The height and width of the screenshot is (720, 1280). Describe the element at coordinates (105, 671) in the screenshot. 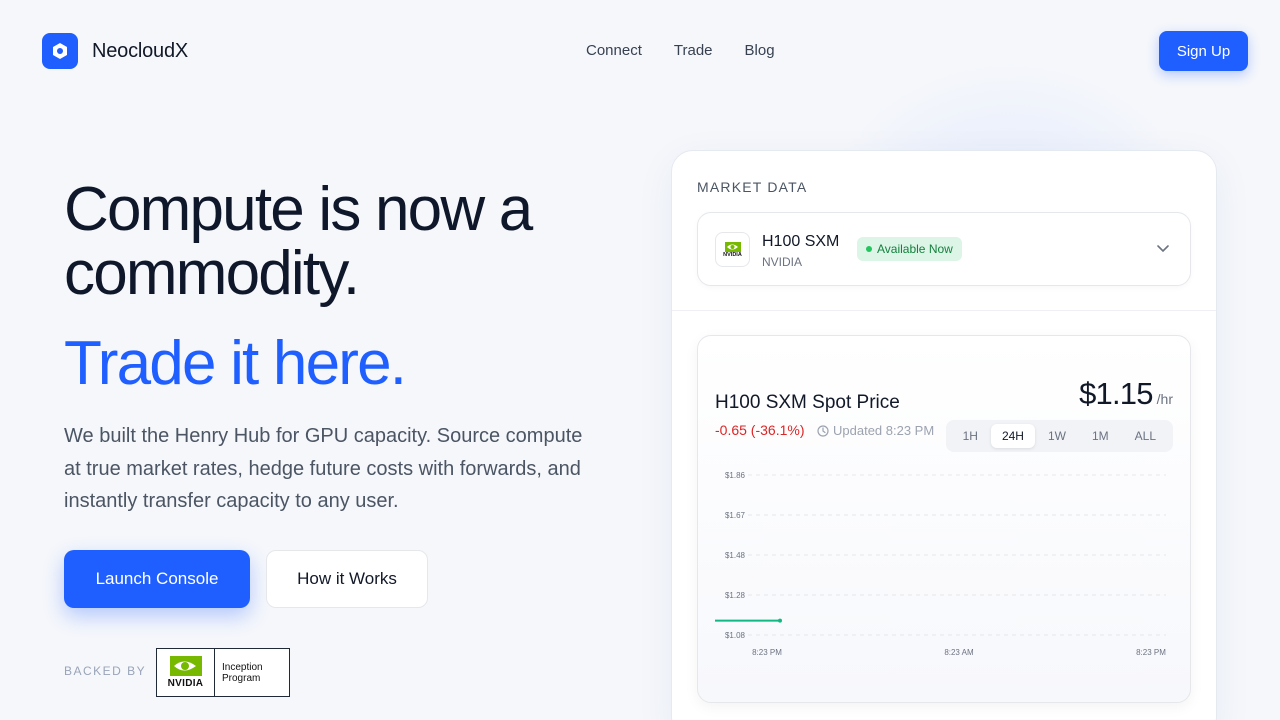

I see `backed-by-label: BACKED BY` at that location.